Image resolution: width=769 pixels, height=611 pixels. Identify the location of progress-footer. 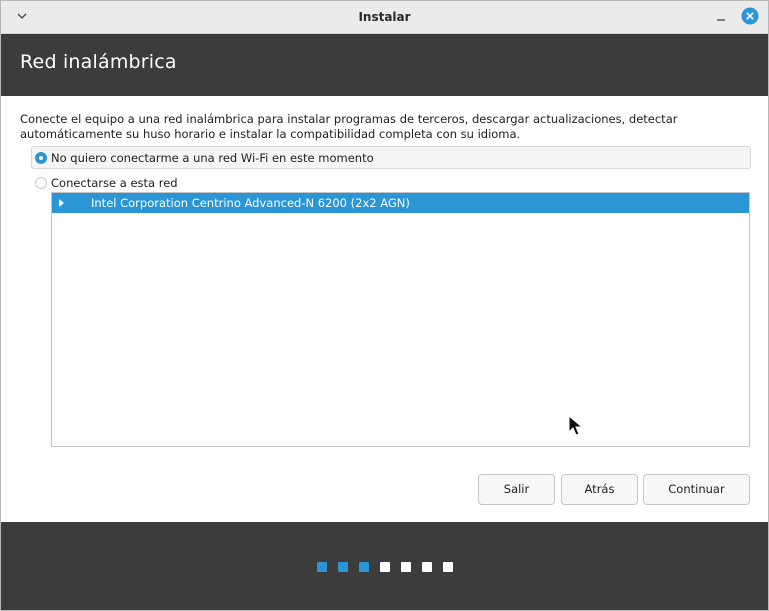
(384, 566).